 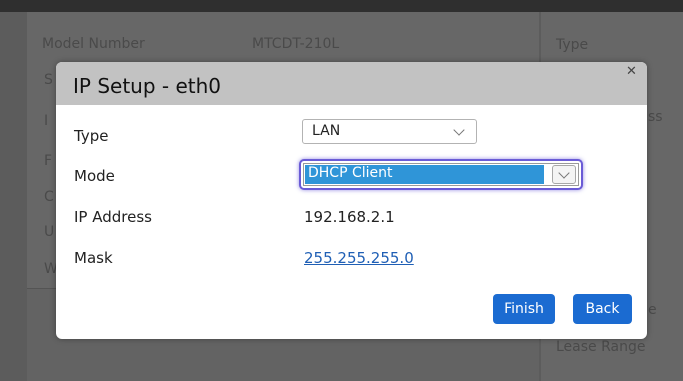 I want to click on bg-model-number-value: MTCDT-210L, so click(x=296, y=44).